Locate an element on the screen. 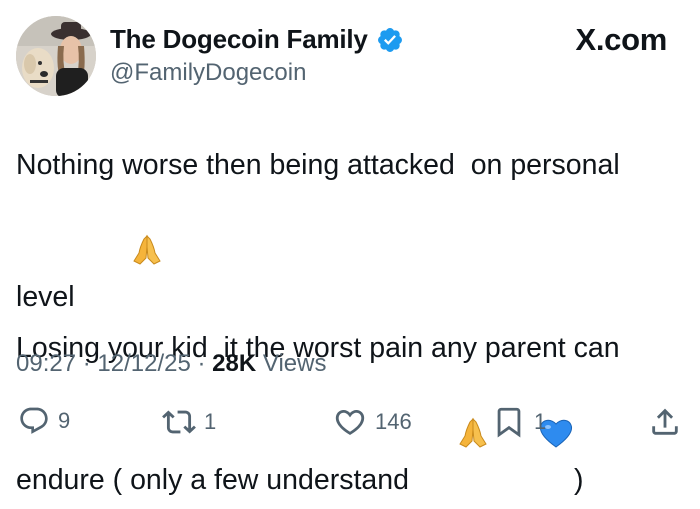 This screenshot has height=509, width=700. like-count: 146 is located at coordinates (393, 421).